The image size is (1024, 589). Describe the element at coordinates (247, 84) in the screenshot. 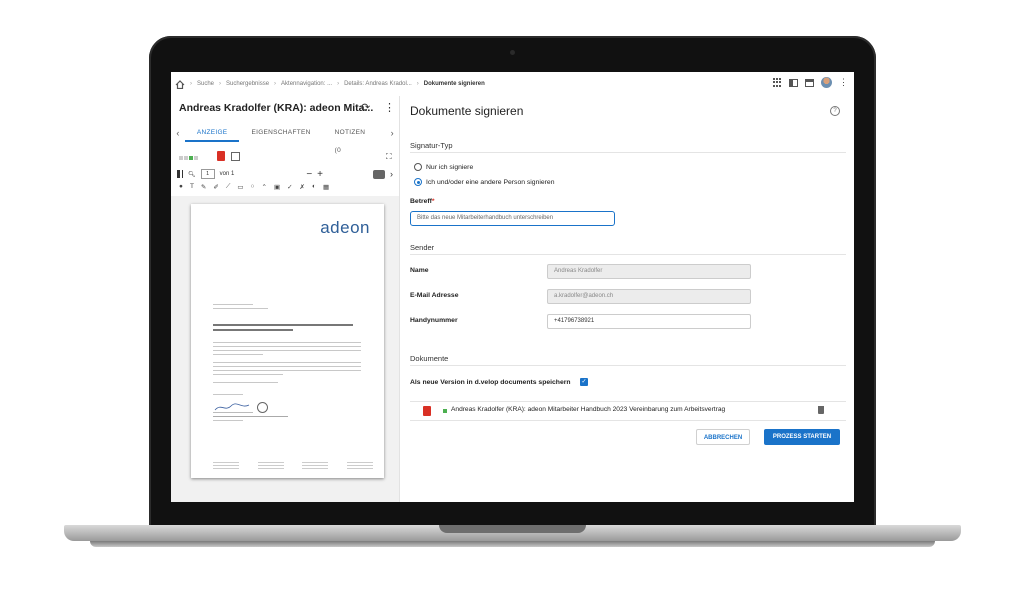

I see `breadcrumb-item: Suchergebnisse` at that location.